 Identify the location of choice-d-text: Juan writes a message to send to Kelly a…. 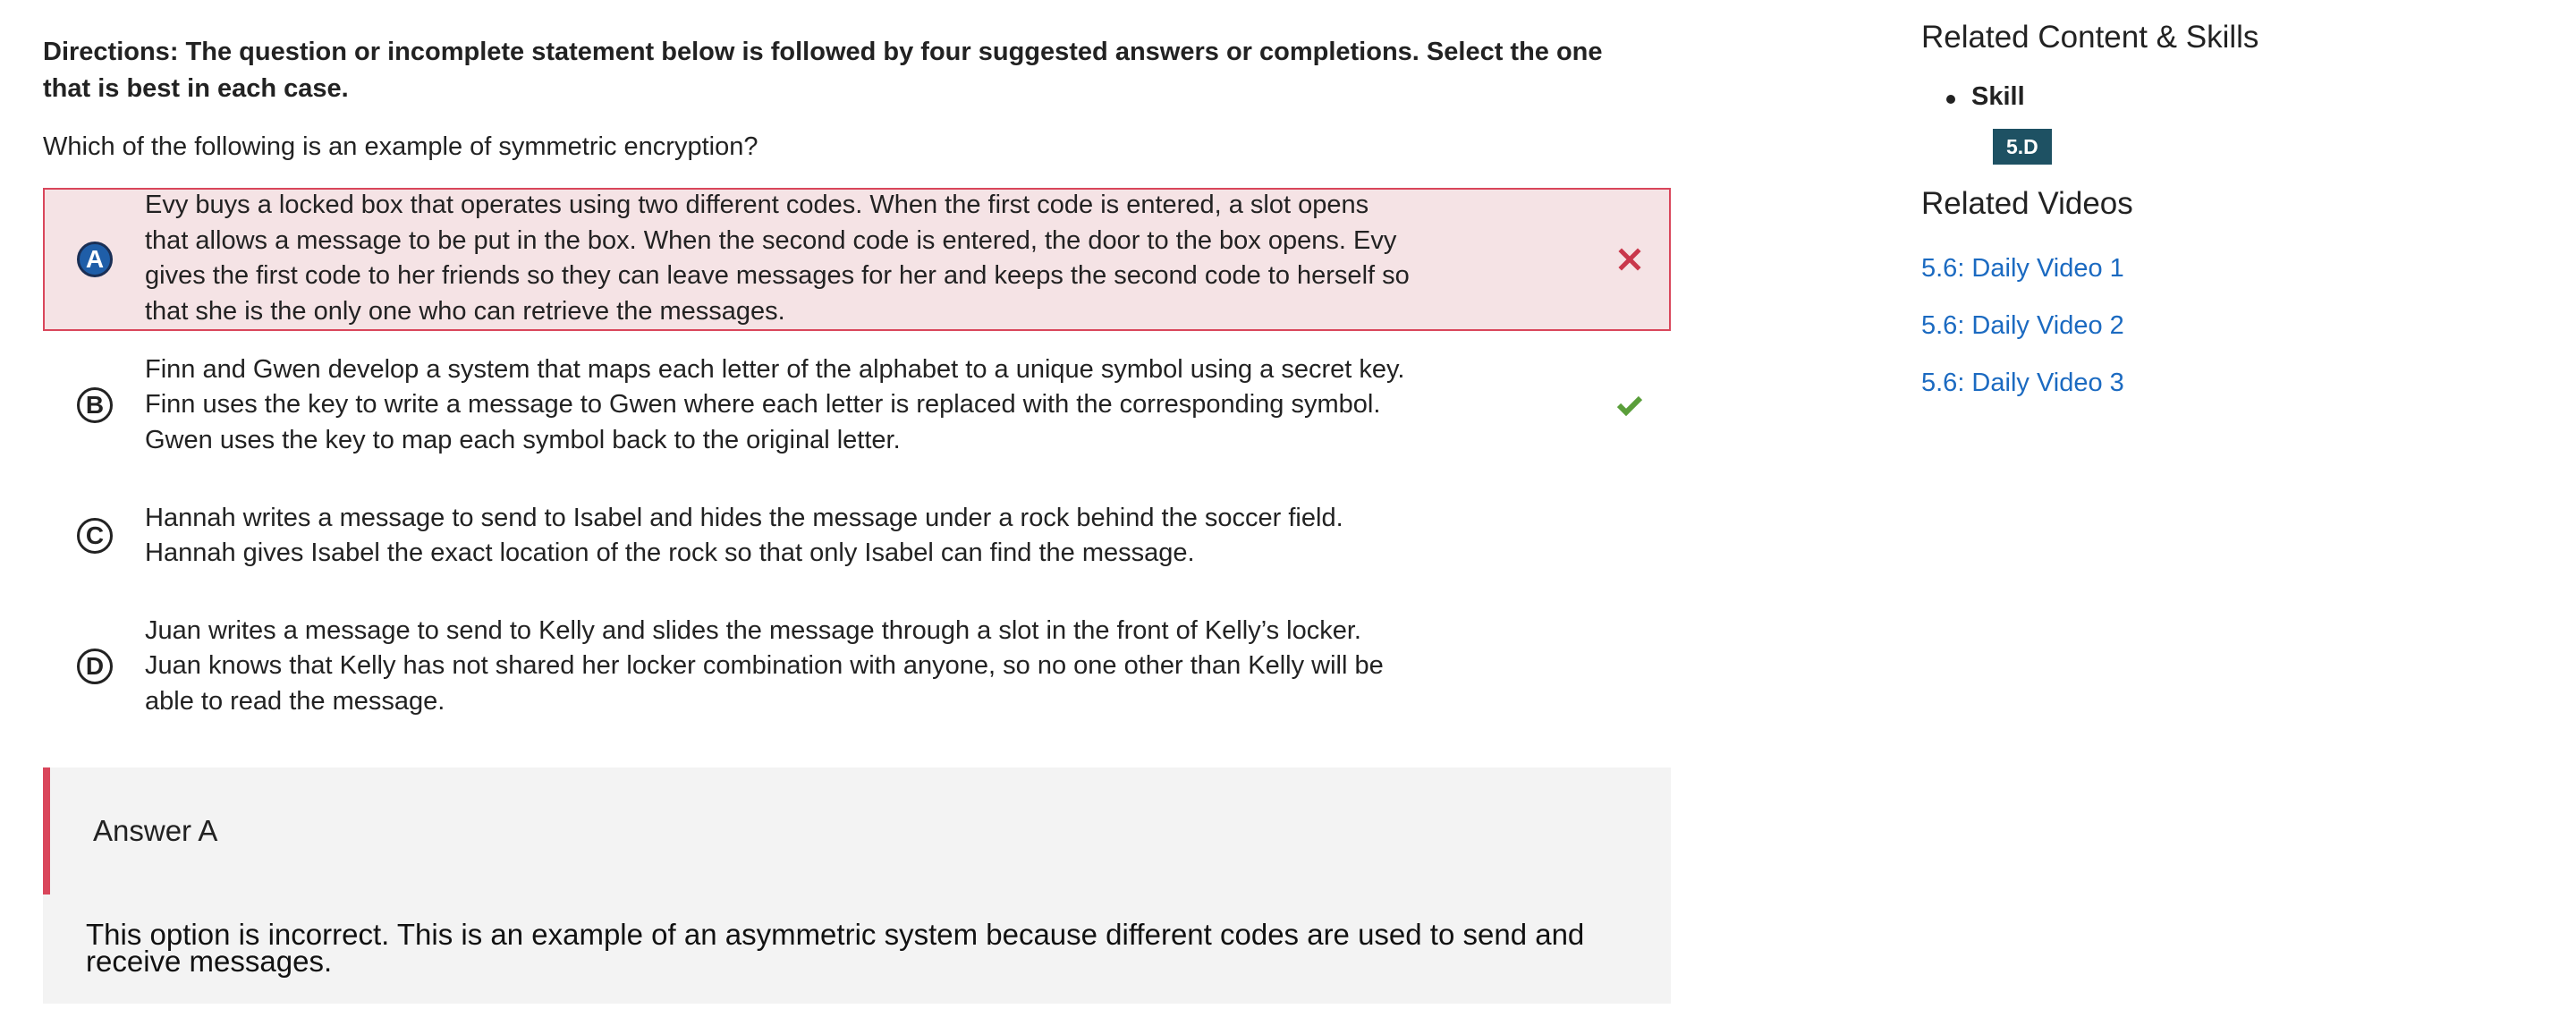
(764, 665).